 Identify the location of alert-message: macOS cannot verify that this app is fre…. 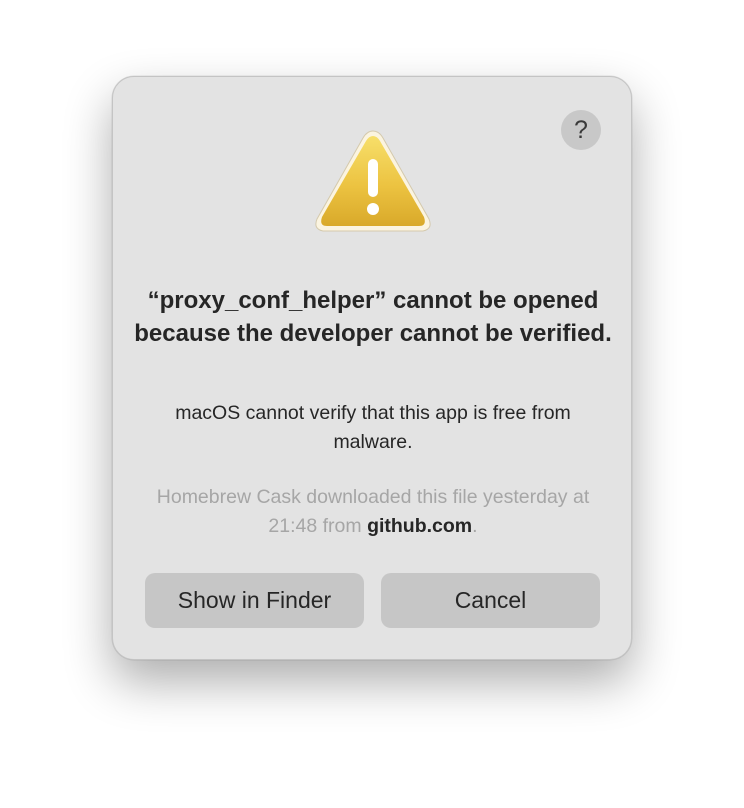
(373, 427).